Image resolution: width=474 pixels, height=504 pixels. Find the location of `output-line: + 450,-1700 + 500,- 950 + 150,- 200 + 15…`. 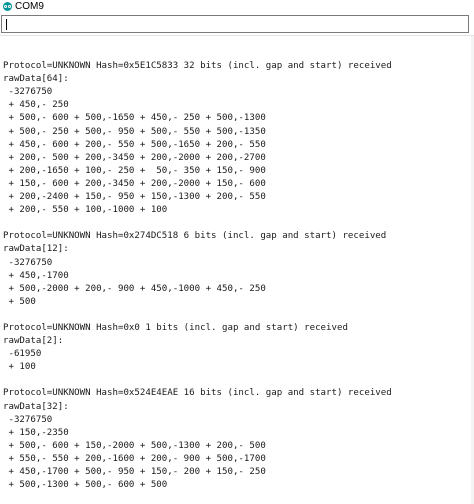

output-line: + 450,-1700 + 500,- 950 + 150,- 200 + 15… is located at coordinates (134, 472).